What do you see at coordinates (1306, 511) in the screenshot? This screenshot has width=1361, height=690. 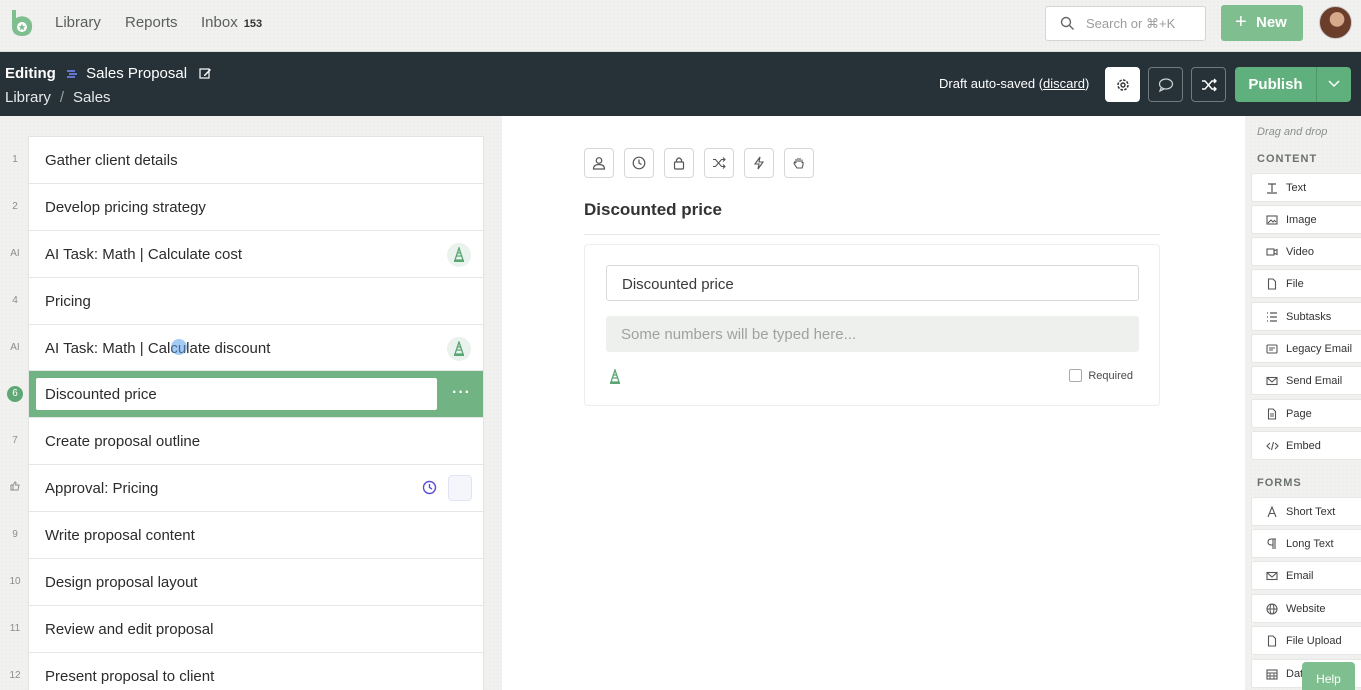 I see `palette-item-short-text: Short Text` at bounding box center [1306, 511].